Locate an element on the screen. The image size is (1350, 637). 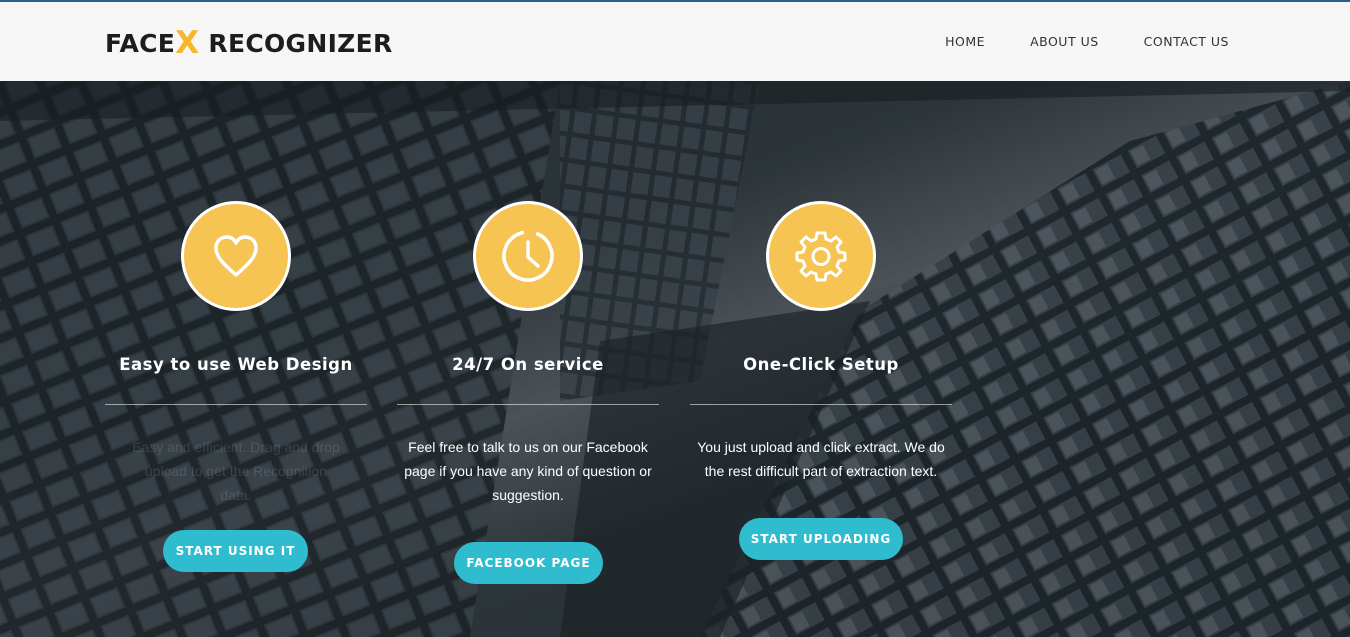
logo-text-x: X is located at coordinates (187, 43).